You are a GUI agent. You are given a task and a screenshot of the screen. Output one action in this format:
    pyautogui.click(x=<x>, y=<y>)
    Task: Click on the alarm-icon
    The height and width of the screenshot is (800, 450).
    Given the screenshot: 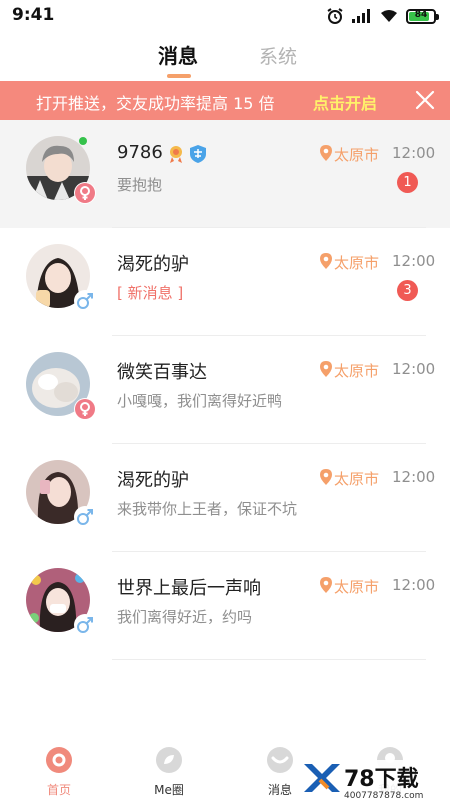 What is the action you would take?
    pyautogui.click(x=335, y=16)
    